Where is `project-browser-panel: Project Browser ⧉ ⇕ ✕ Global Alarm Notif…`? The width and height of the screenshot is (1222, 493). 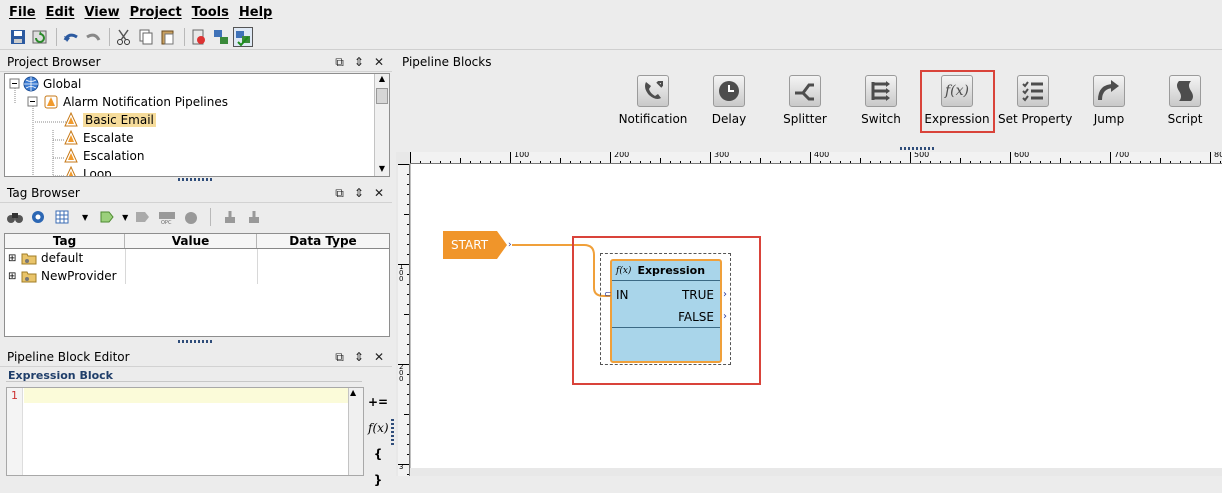 project-browser-panel: Project Browser ⧉ ⇕ ✕ Global Alarm Notif… is located at coordinates (196, 116).